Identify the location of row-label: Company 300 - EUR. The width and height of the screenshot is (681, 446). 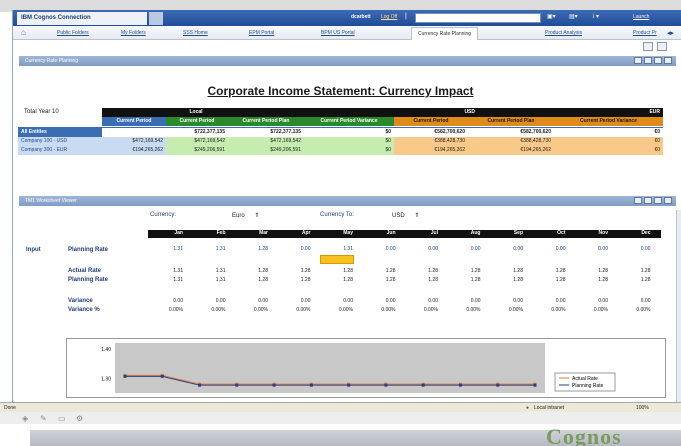
(60, 150).